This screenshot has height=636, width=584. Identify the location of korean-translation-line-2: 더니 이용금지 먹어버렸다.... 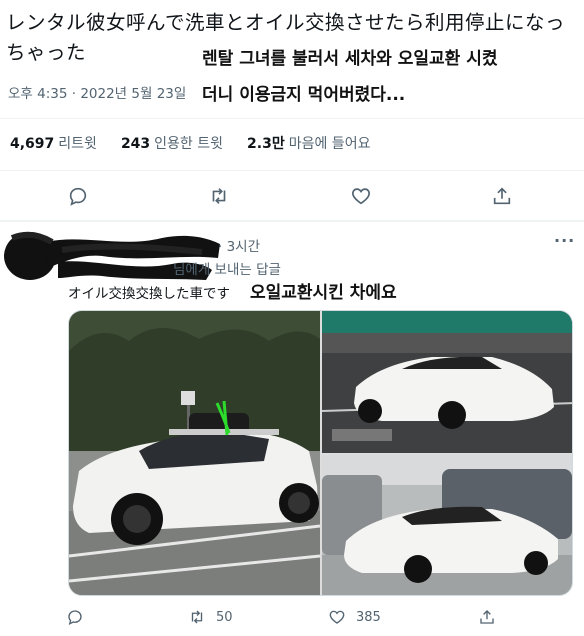
(304, 95).